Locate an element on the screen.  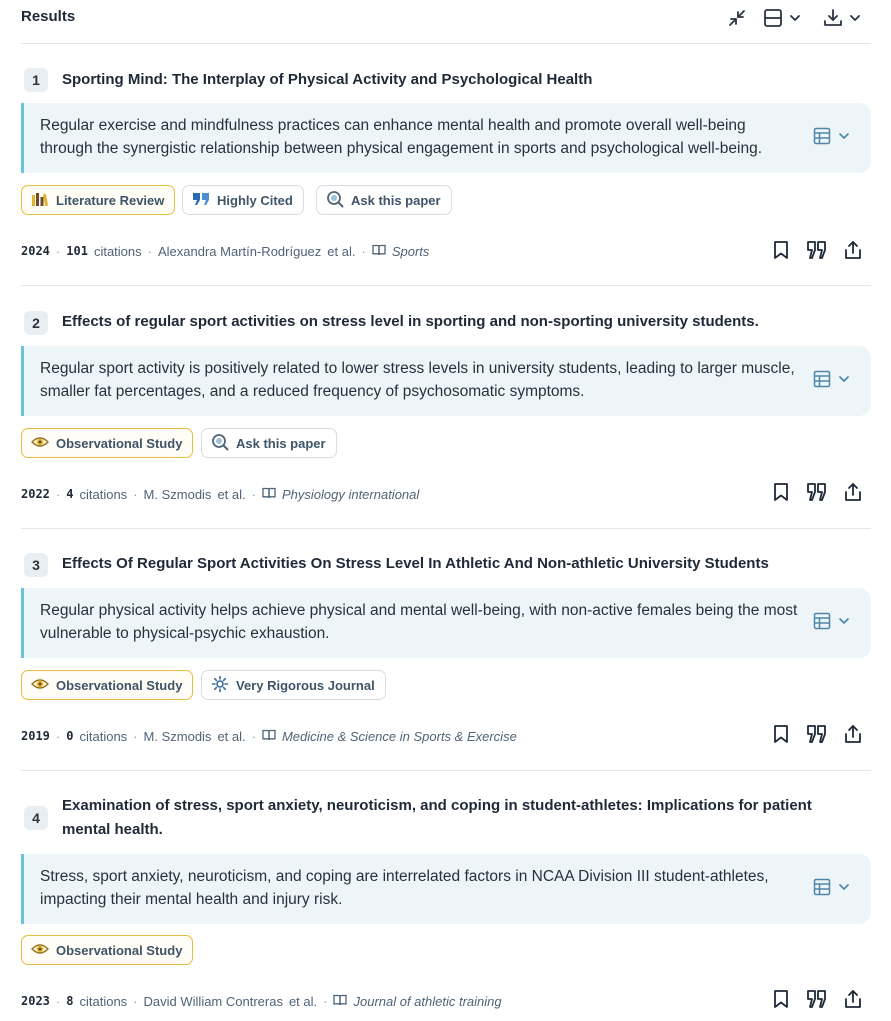
citation-count: 8 is located at coordinates (70, 1001).